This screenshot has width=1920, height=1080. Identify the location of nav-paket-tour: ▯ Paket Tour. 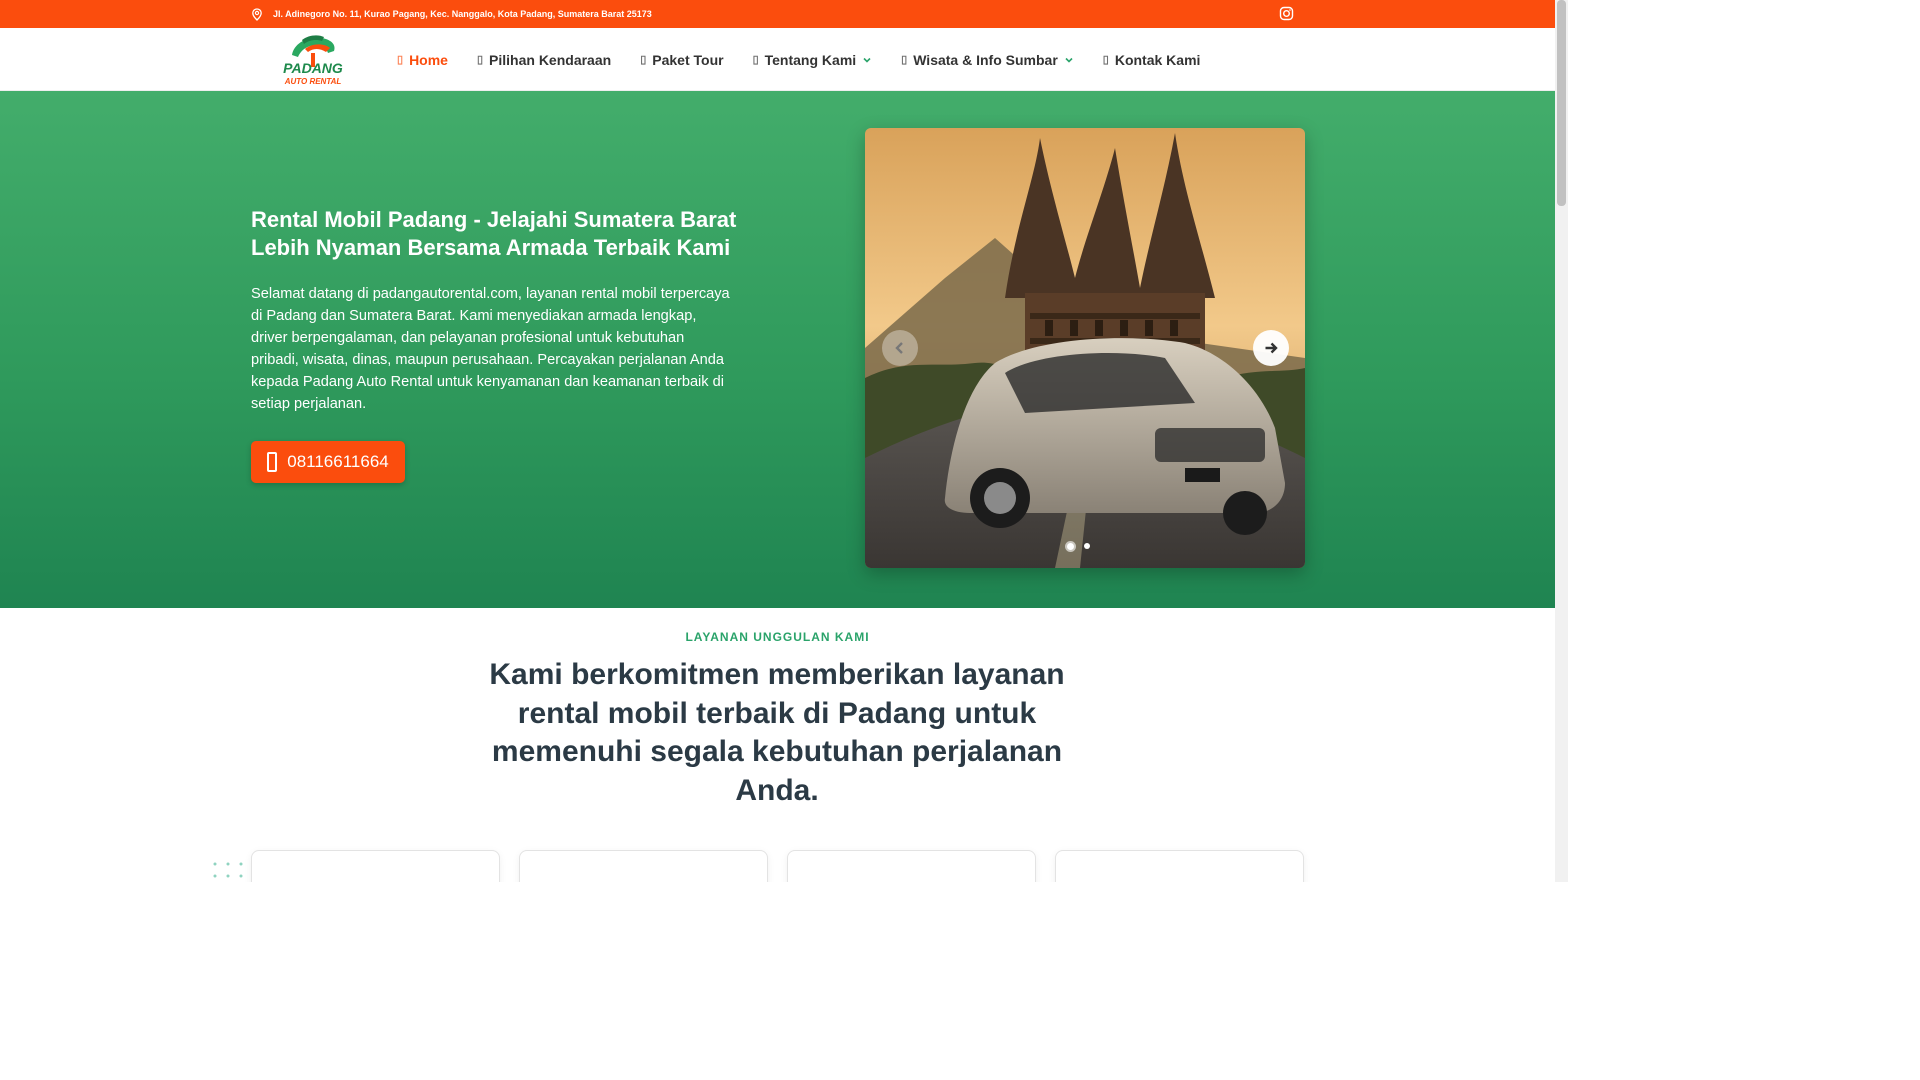
(681, 60).